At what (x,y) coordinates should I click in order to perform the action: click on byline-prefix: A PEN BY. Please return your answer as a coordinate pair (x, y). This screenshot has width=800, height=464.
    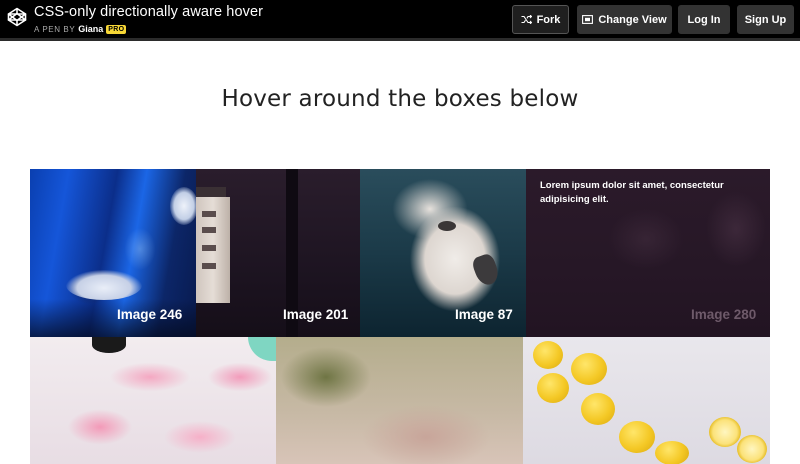
    Looking at the image, I should click on (55, 29).